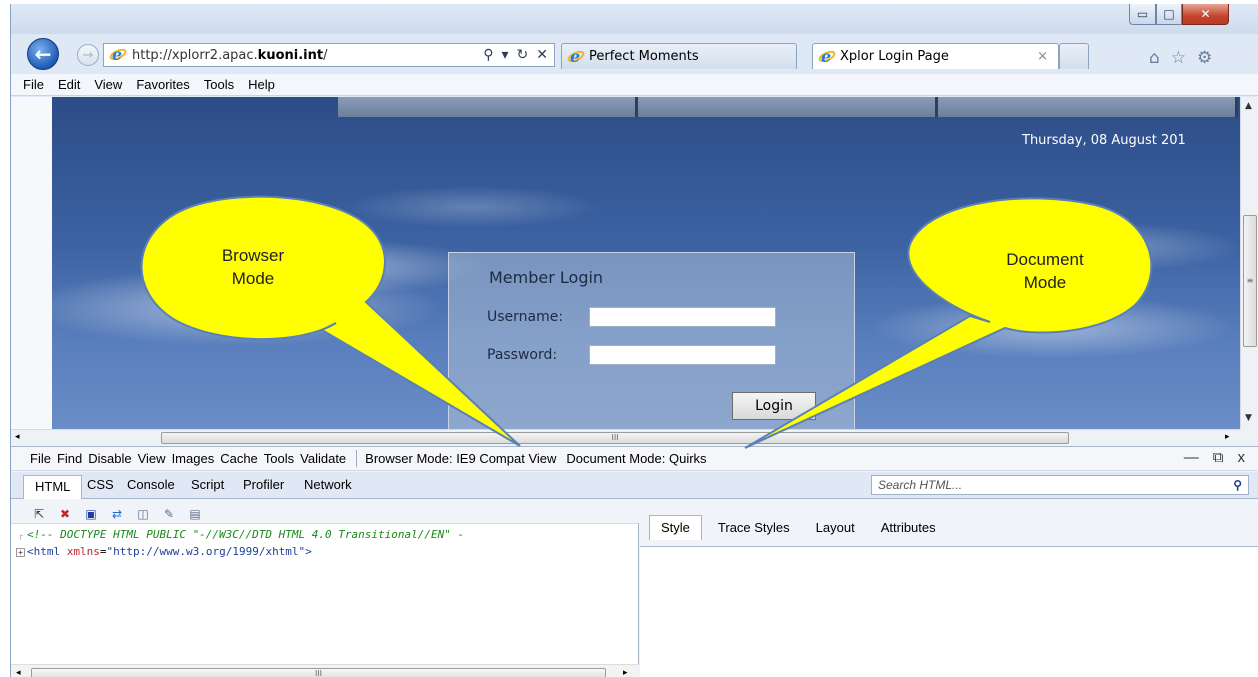 This screenshot has height=677, width=1258. I want to click on style-pane, so click(949, 611).